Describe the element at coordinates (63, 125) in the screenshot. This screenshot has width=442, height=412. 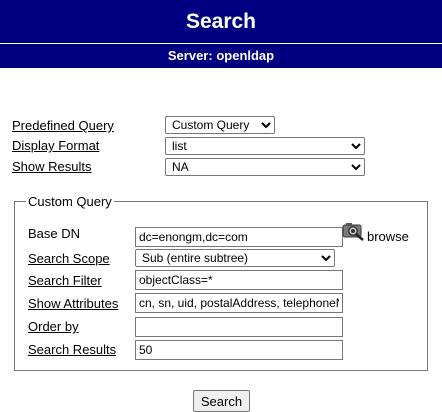
I see `predefined-query-label: Predefined Query` at that location.